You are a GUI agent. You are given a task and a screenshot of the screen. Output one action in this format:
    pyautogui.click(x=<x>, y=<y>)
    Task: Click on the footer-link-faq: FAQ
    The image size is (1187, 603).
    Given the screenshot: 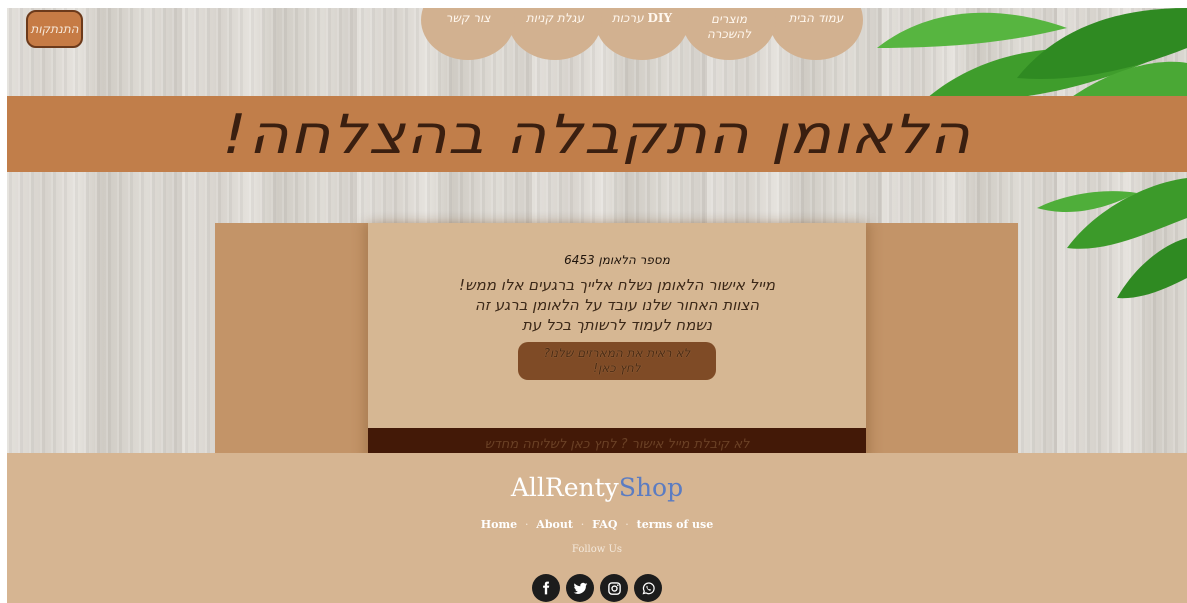 What is the action you would take?
    pyautogui.click(x=604, y=524)
    